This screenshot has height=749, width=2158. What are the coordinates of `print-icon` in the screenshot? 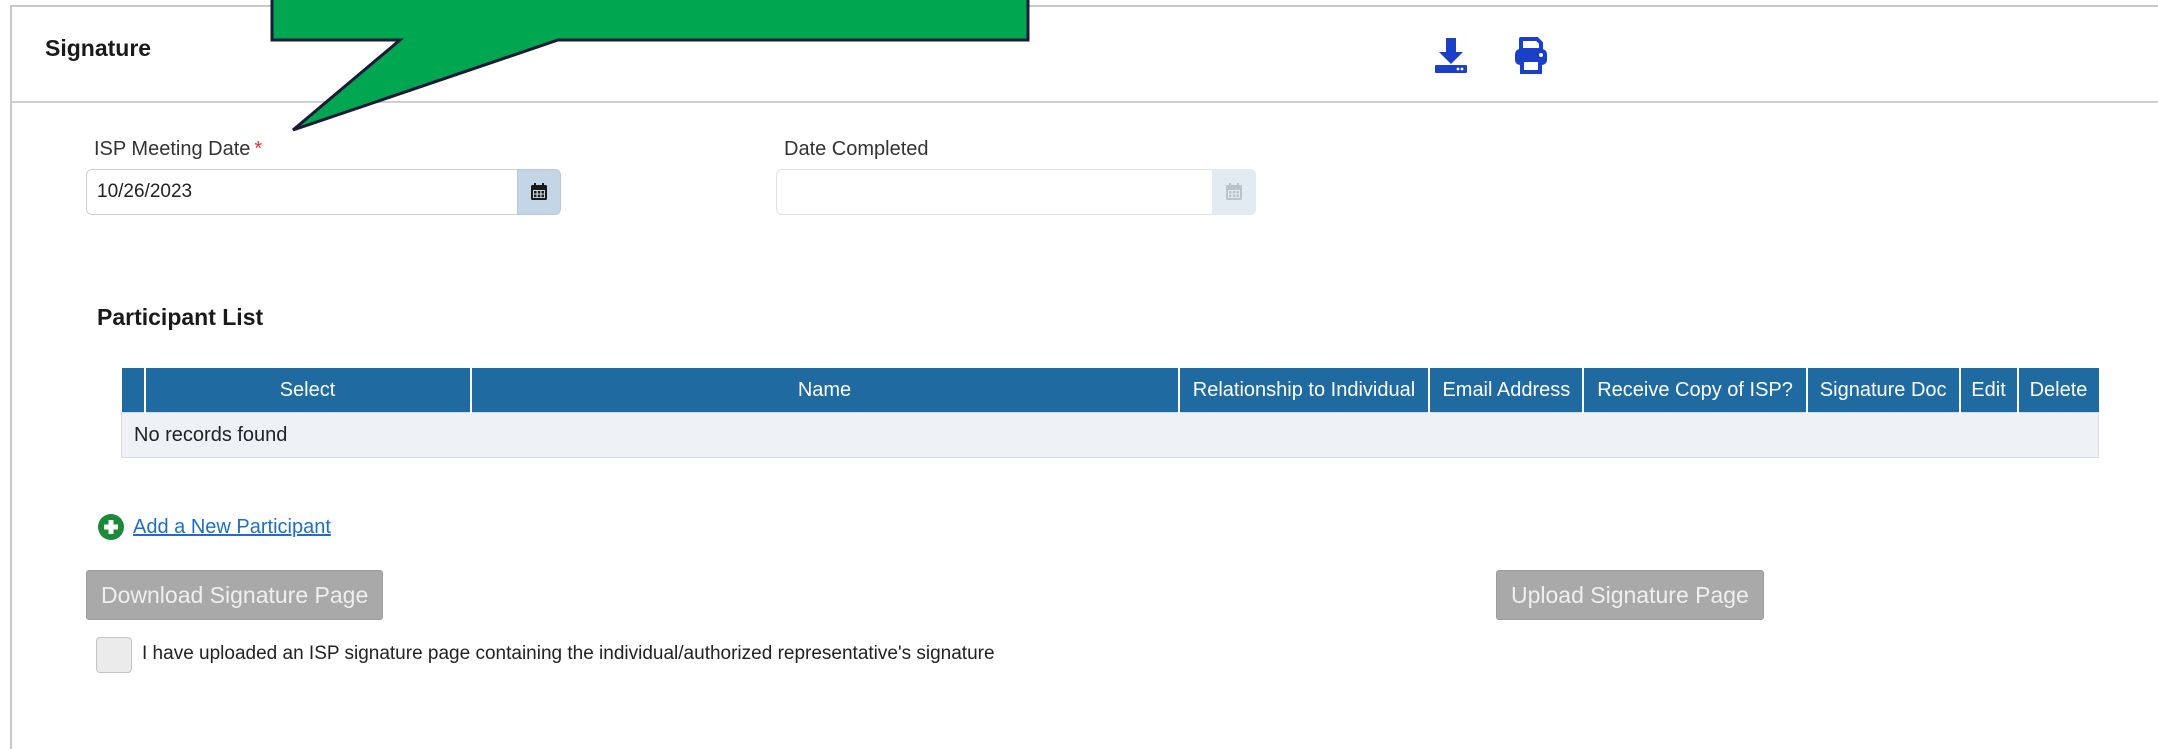 It's located at (1531, 55).